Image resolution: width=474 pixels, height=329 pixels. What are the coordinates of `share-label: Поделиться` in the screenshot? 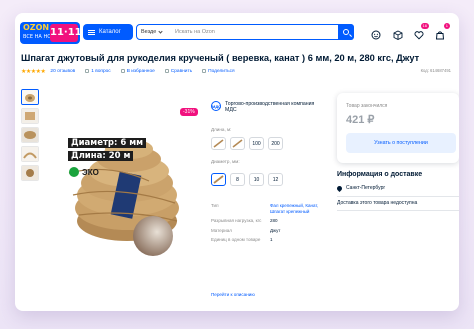 It's located at (221, 71).